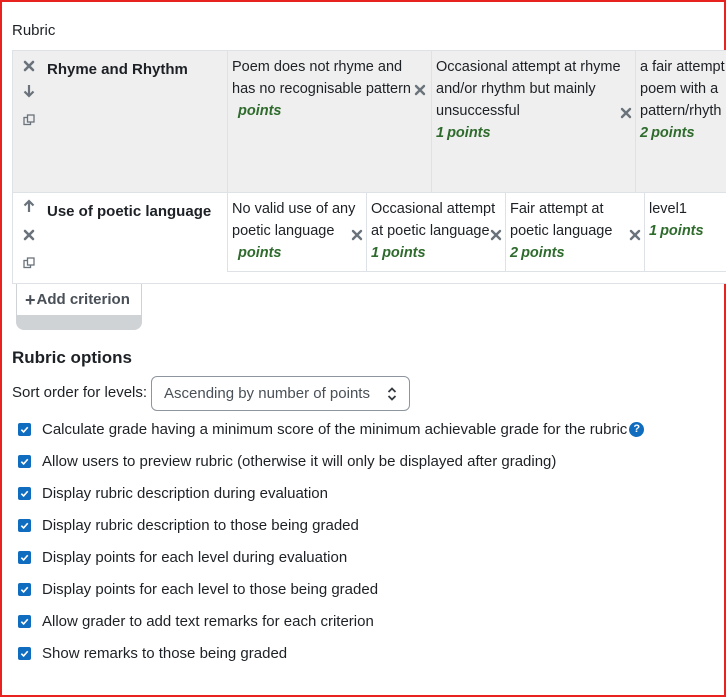 The width and height of the screenshot is (726, 697). Describe the element at coordinates (30, 299) in the screenshot. I see `plus-icon: +` at that location.